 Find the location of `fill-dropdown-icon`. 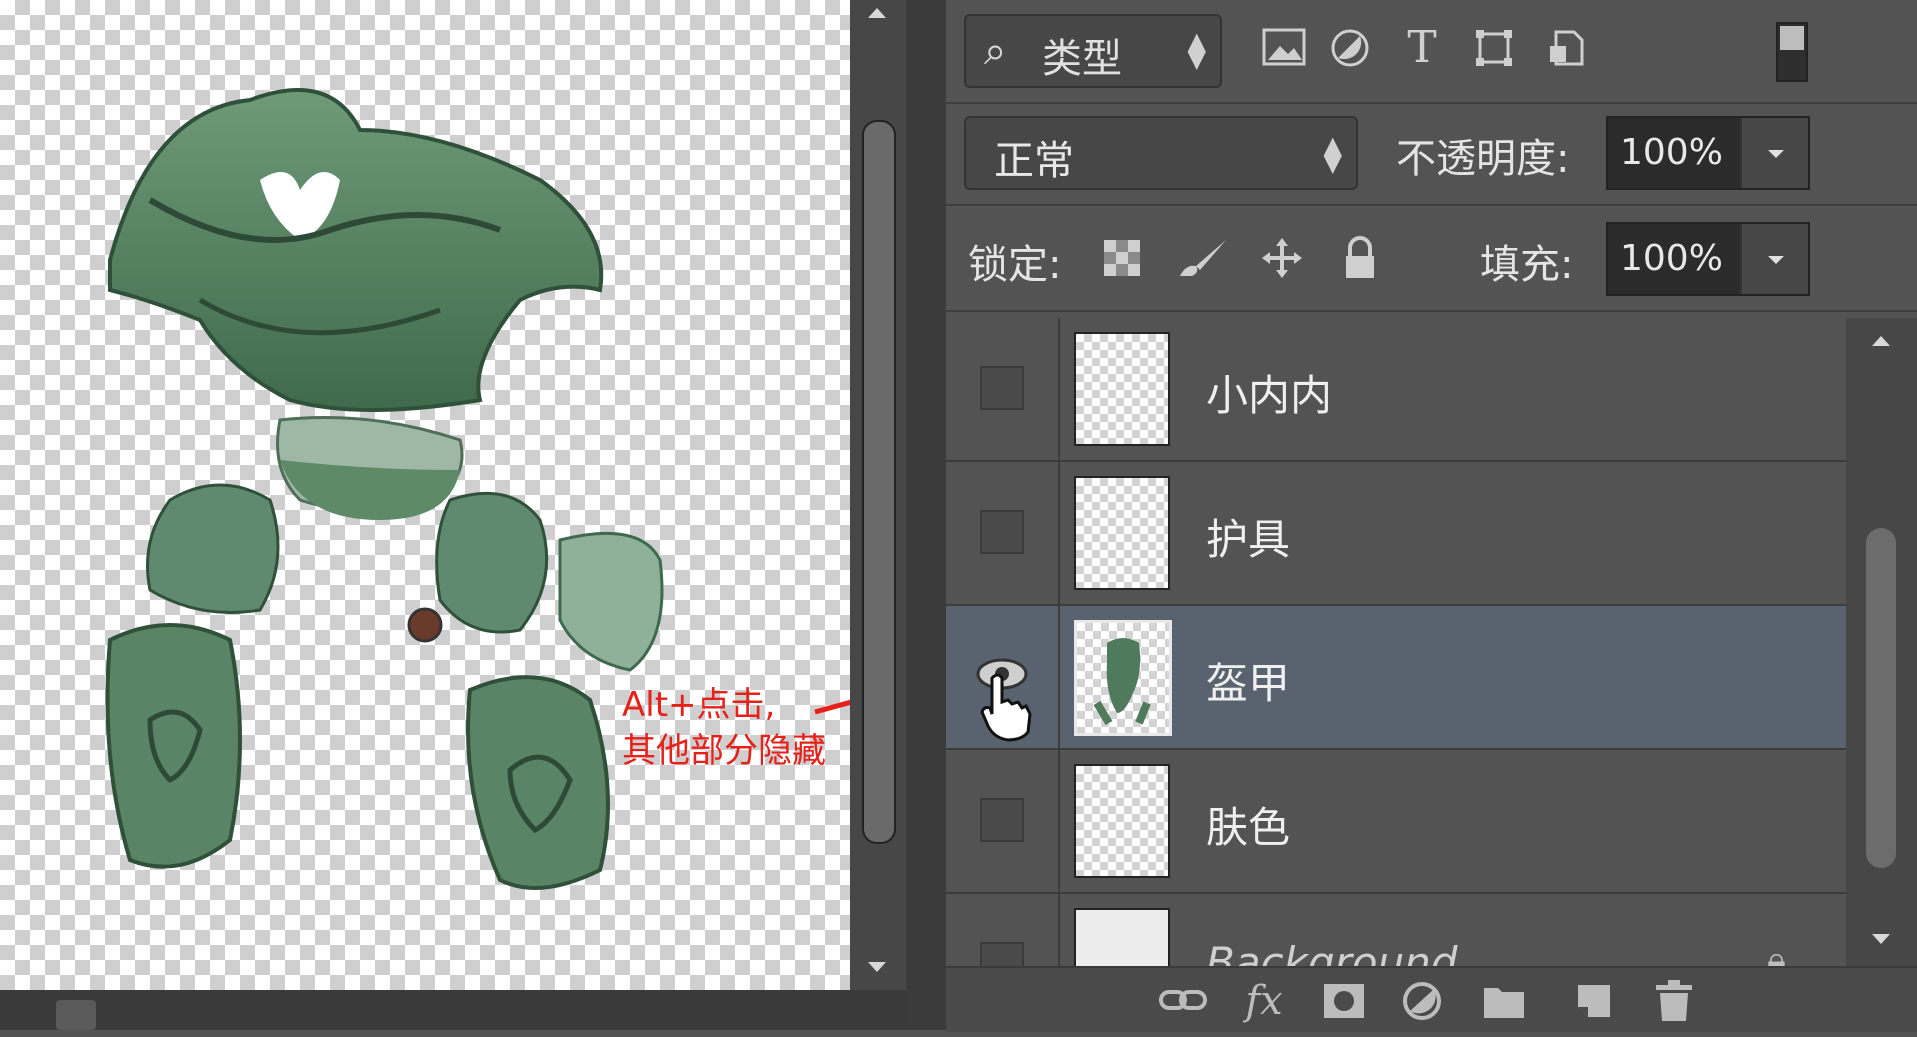

fill-dropdown-icon is located at coordinates (1774, 259).